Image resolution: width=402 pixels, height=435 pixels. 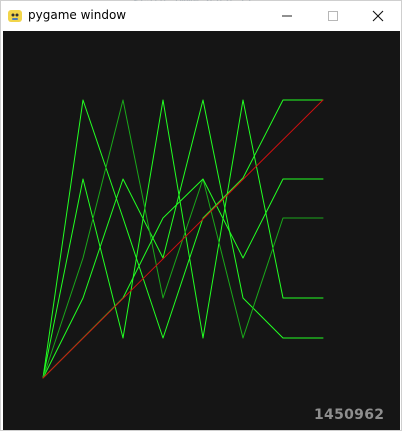 I want to click on maximize-icon, so click(x=333, y=16).